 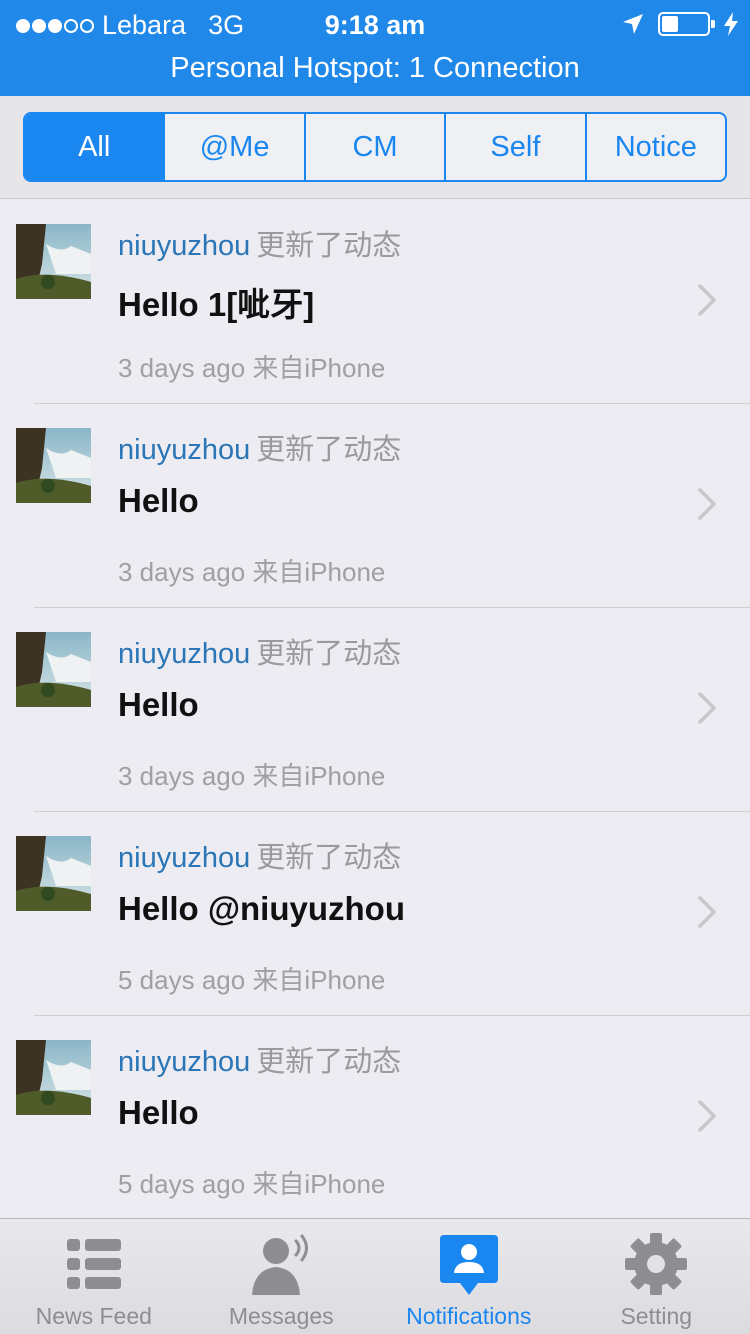 What do you see at coordinates (280, 1264) in the screenshot?
I see `person-speaking-icon` at bounding box center [280, 1264].